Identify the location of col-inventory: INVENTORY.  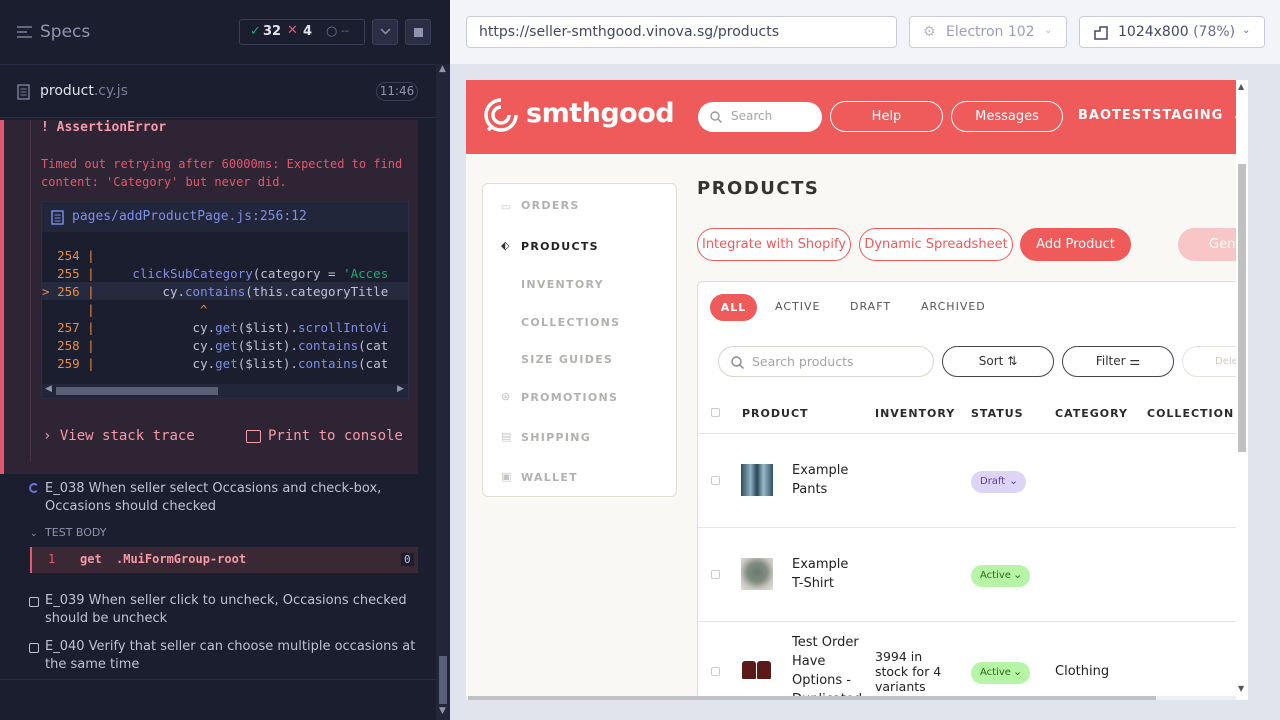
(915, 413).